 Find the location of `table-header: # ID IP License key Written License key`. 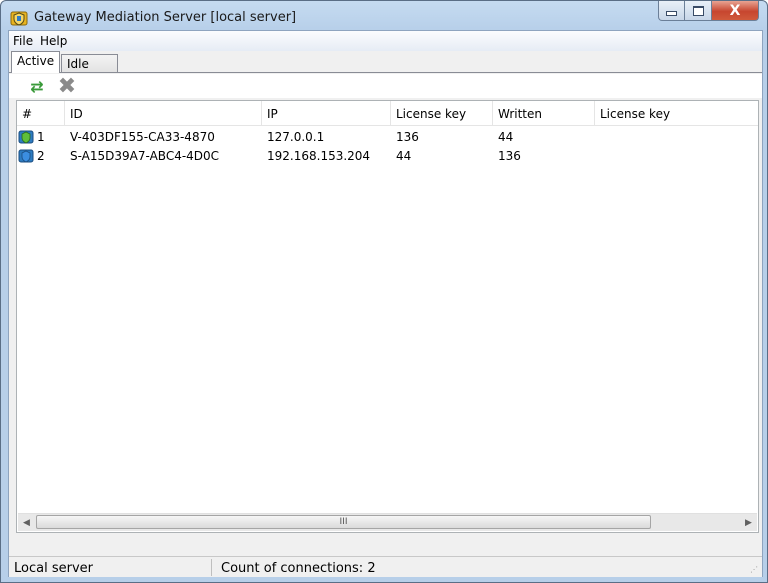

table-header: # ID IP License key Written License key is located at coordinates (387, 113).